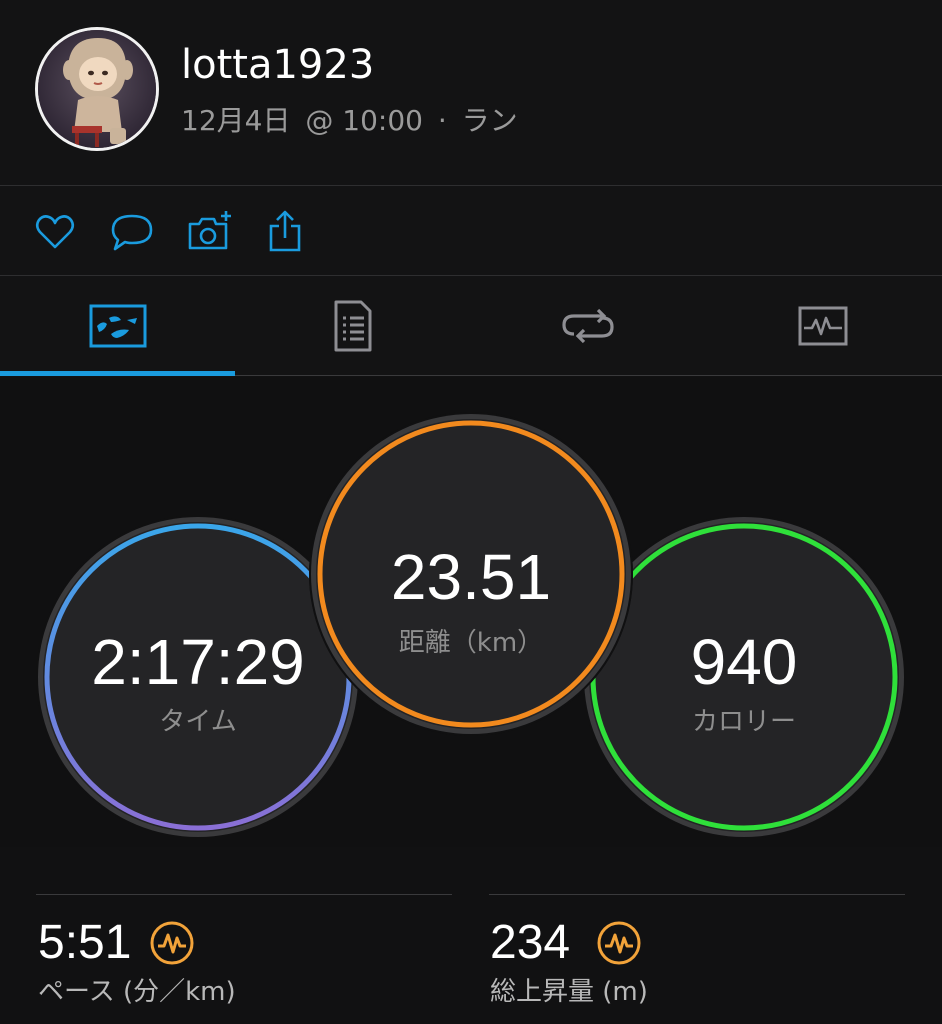  Describe the element at coordinates (471, 577) in the screenshot. I see `distance-value: 23.51` at that location.